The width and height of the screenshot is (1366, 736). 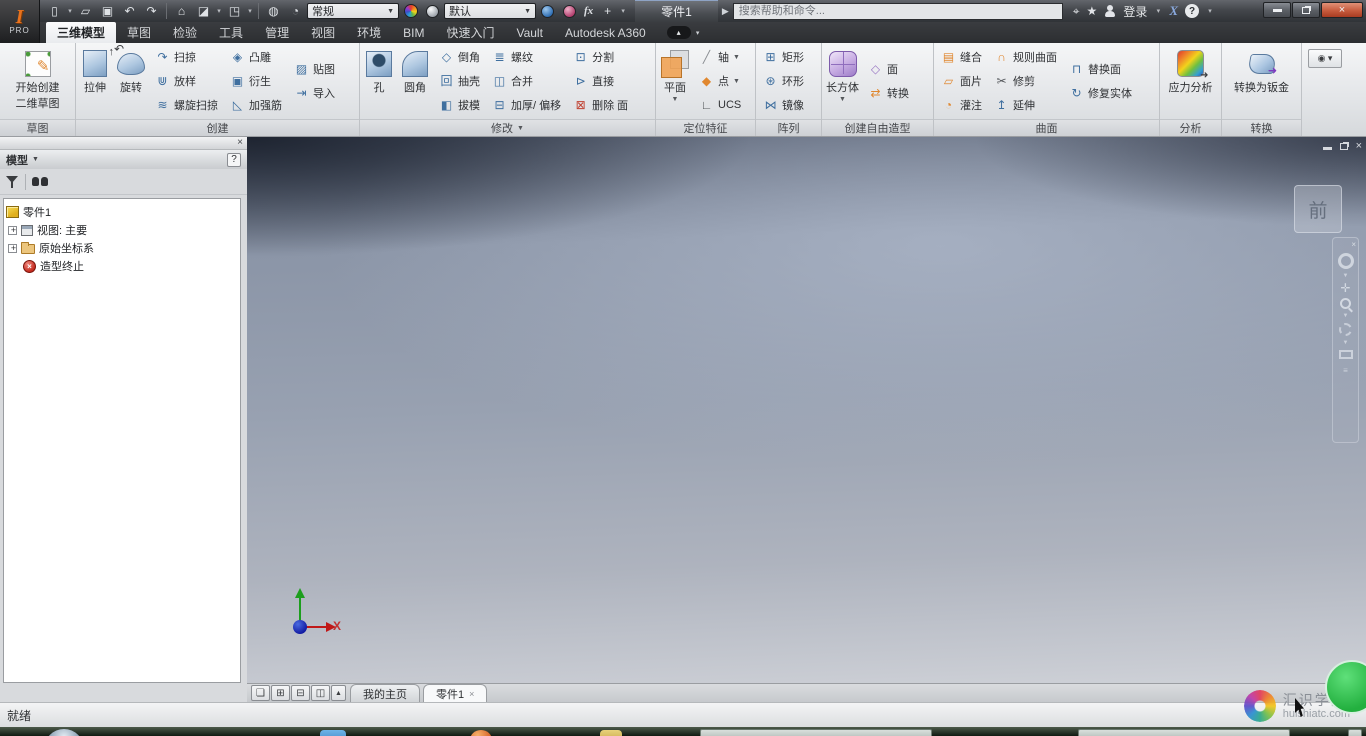 I want to click on tree-item-end-of-part: × 造型终止, so click(x=122, y=266).